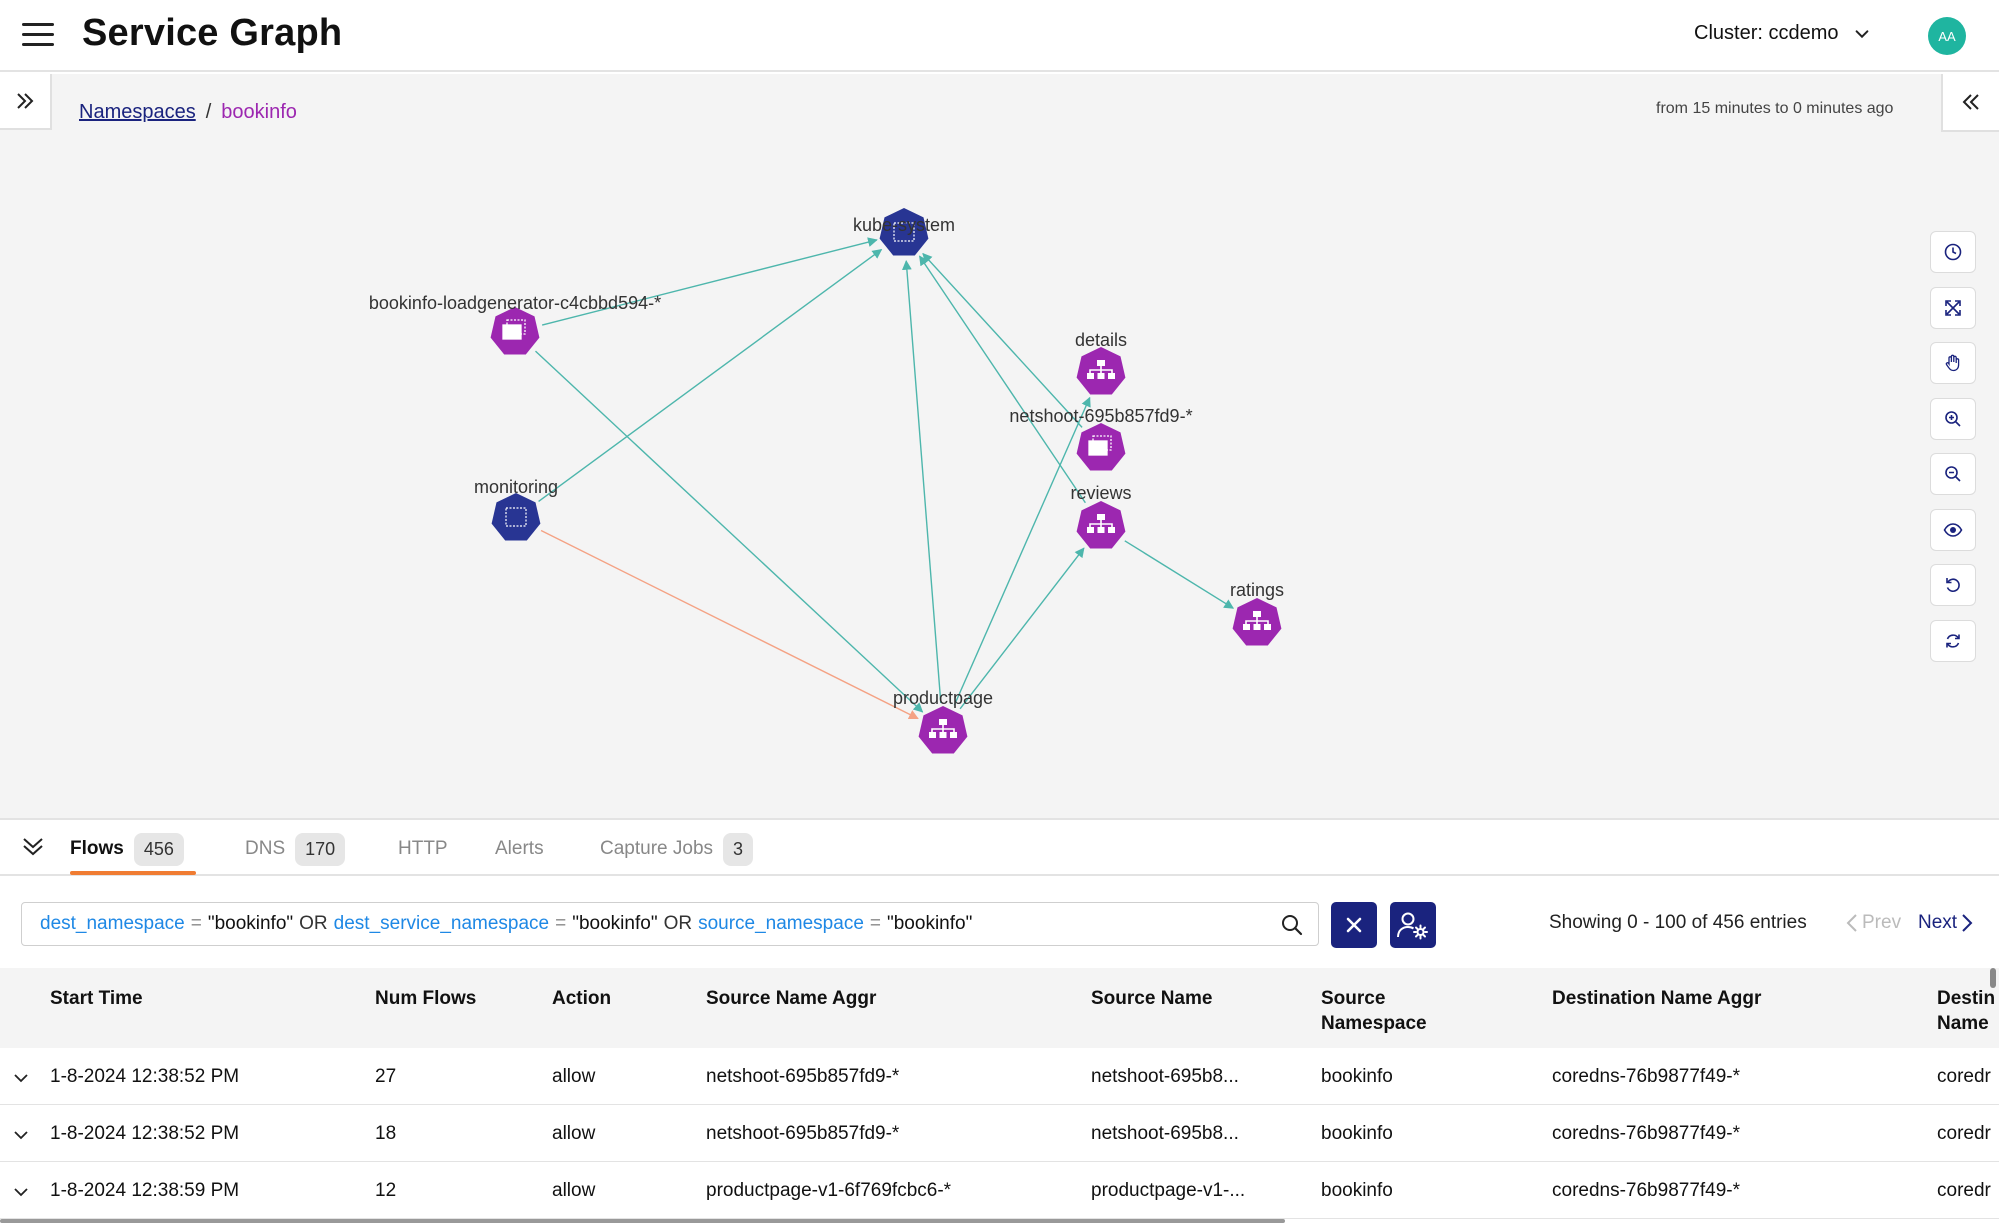 Image resolution: width=1999 pixels, height=1223 pixels. Describe the element at coordinates (519, 849) in the screenshot. I see `tab-alerts: Alerts` at that location.